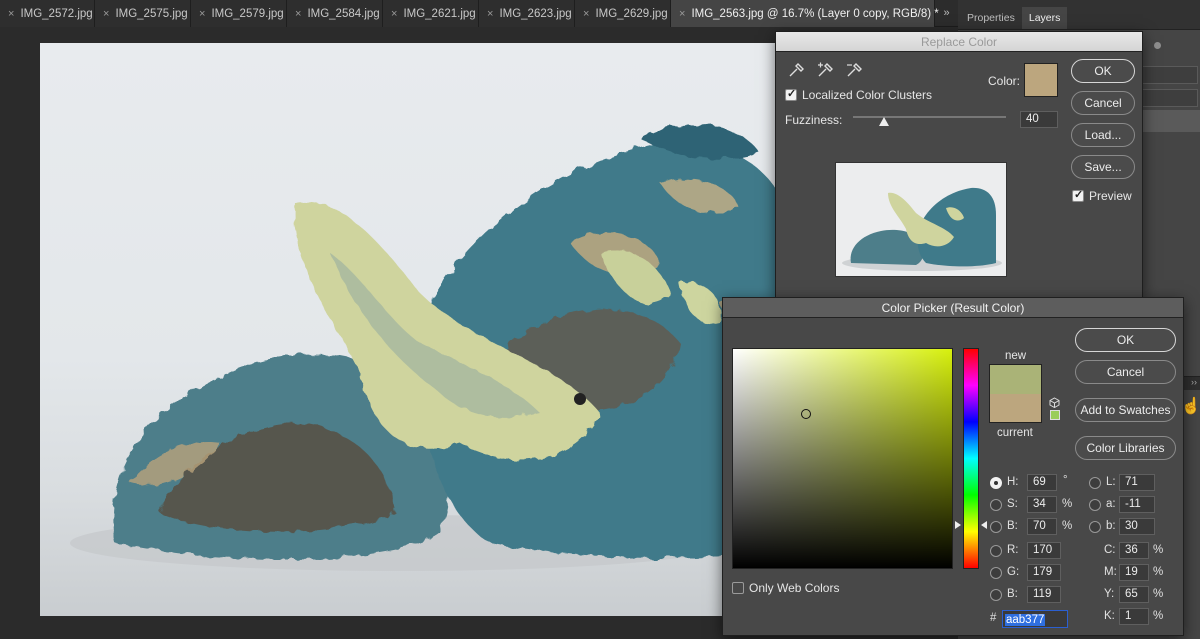 The width and height of the screenshot is (1200, 639). Describe the element at coordinates (867, 95) in the screenshot. I see `localized-clusters-label: Localized Color Clusters` at that location.